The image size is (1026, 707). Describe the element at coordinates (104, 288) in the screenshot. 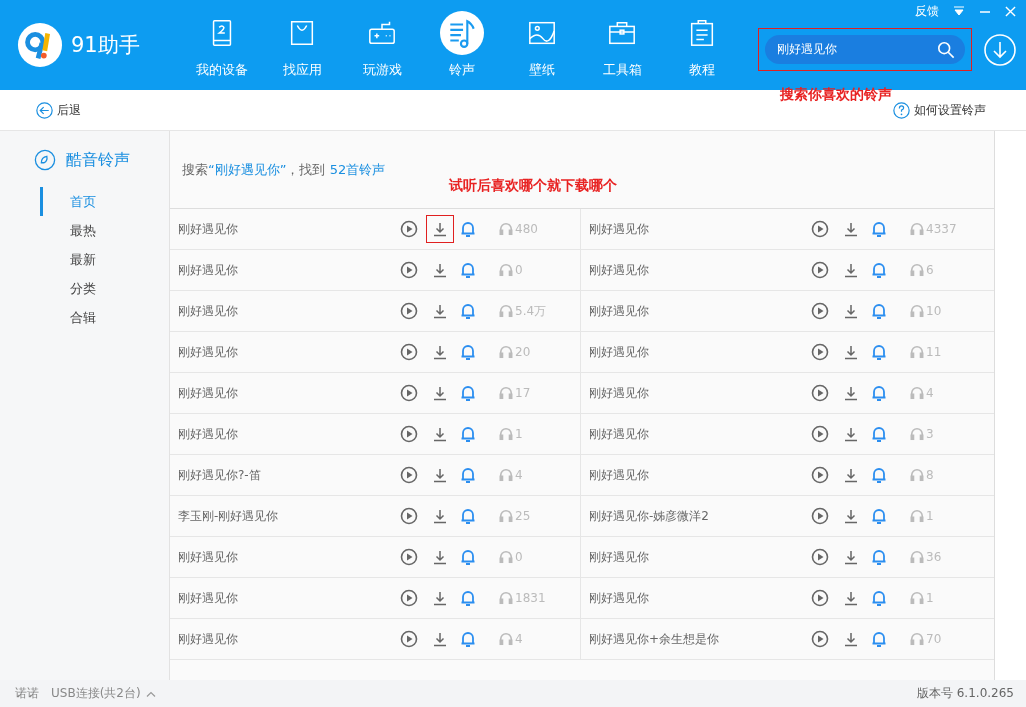

I see `sidebar-item: 分类` at that location.